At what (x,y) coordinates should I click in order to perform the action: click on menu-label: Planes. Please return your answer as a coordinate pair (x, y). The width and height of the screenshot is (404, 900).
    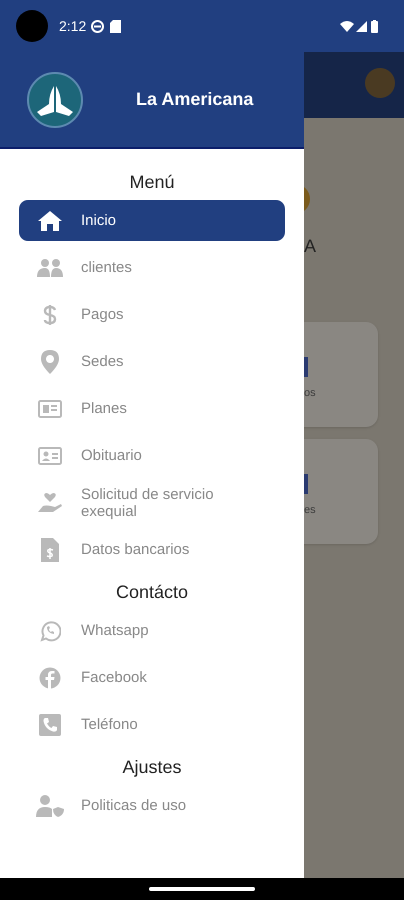
    Looking at the image, I should click on (104, 408).